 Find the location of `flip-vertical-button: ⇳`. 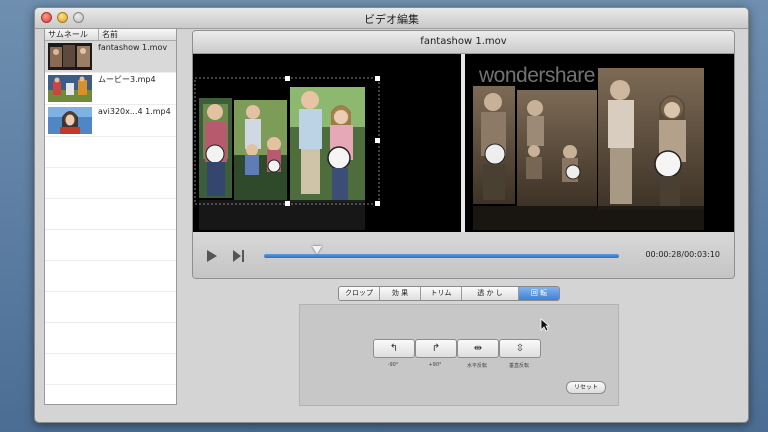

flip-vertical-button: ⇳ is located at coordinates (520, 348).